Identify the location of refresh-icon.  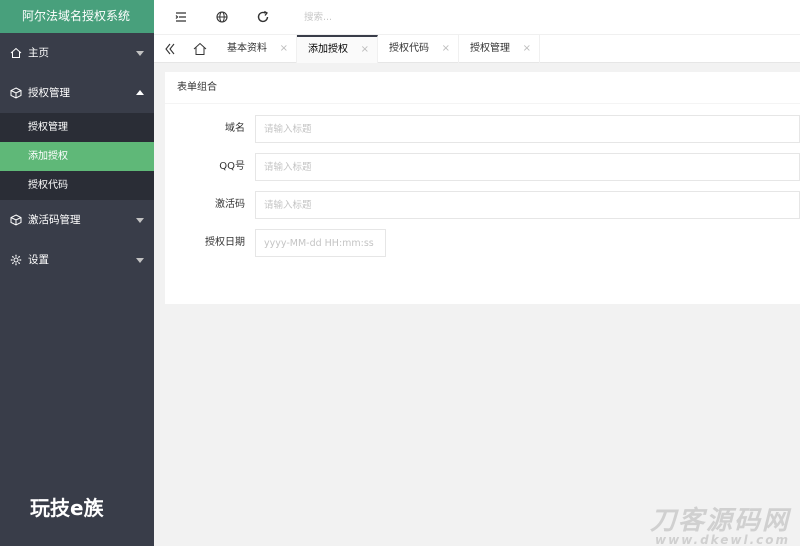
(263, 17).